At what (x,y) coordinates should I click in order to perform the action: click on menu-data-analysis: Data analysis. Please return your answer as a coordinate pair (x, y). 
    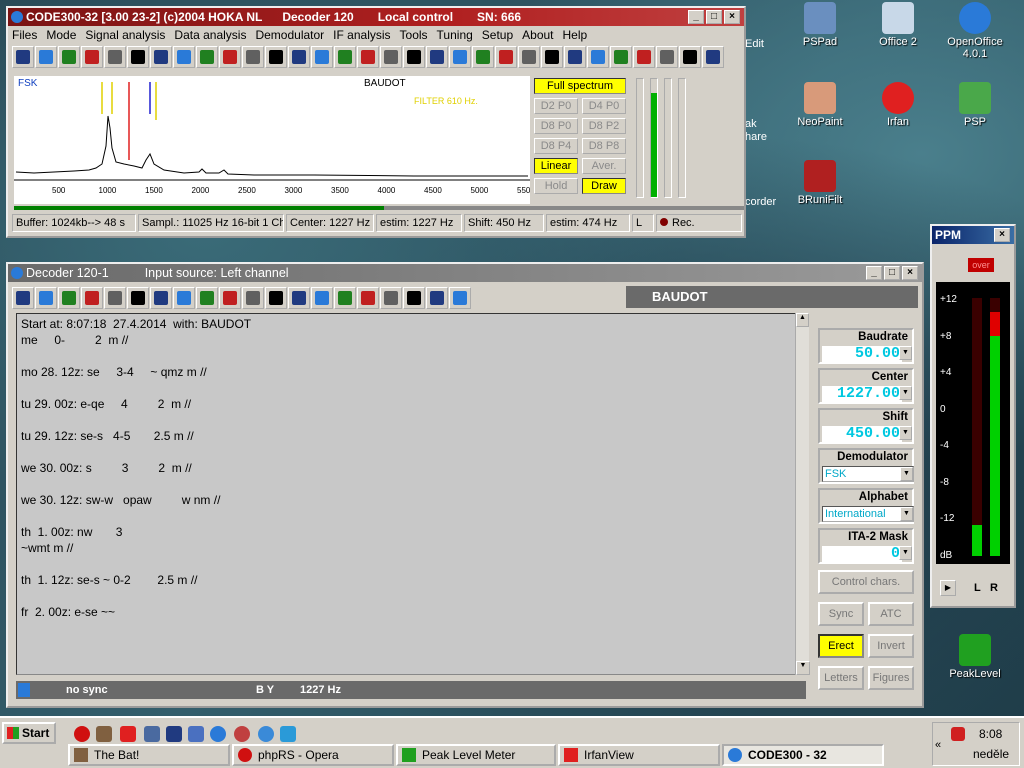
    Looking at the image, I should click on (210, 35).